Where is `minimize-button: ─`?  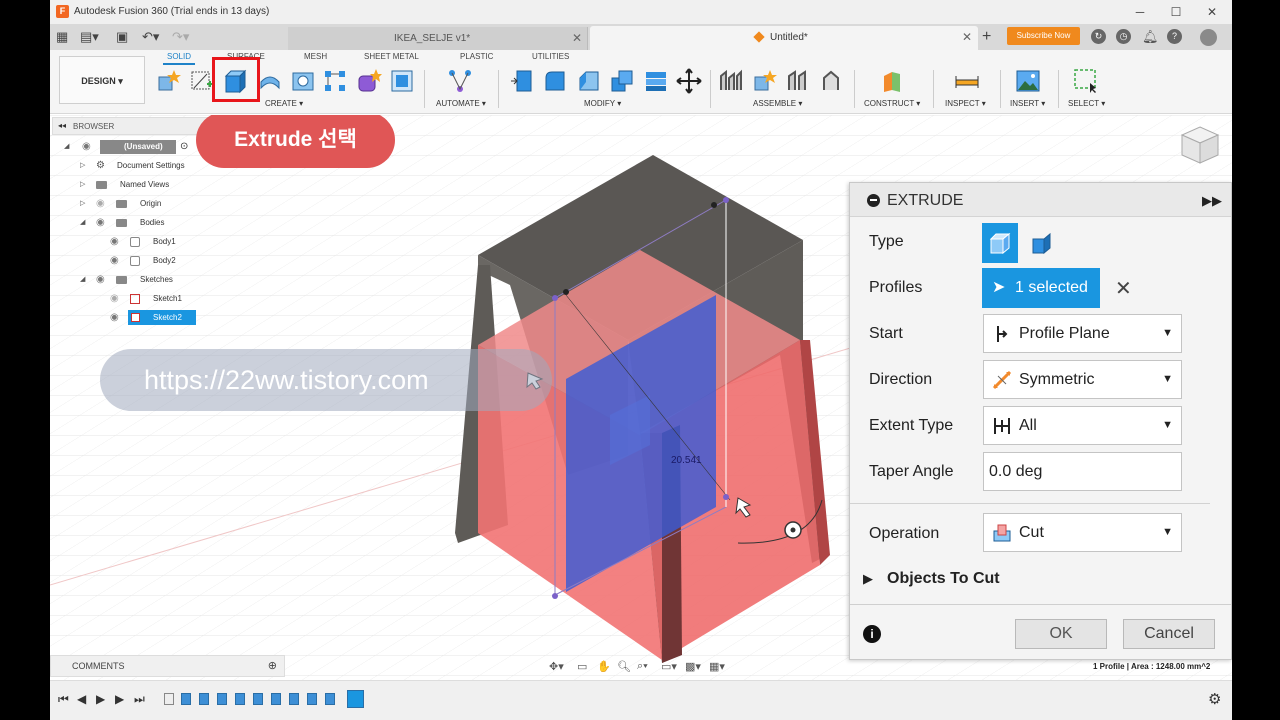
minimize-button: ─ is located at coordinates (1140, 12).